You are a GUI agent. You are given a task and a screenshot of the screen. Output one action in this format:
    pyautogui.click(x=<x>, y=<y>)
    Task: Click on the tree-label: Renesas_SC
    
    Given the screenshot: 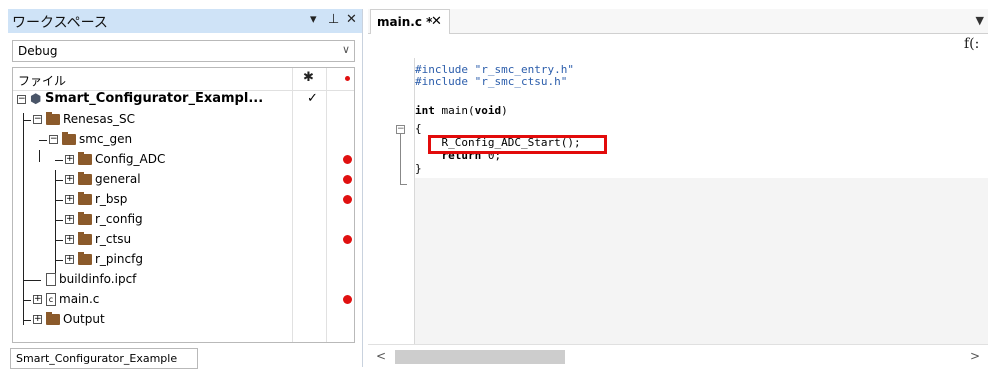 What is the action you would take?
    pyautogui.click(x=99, y=119)
    